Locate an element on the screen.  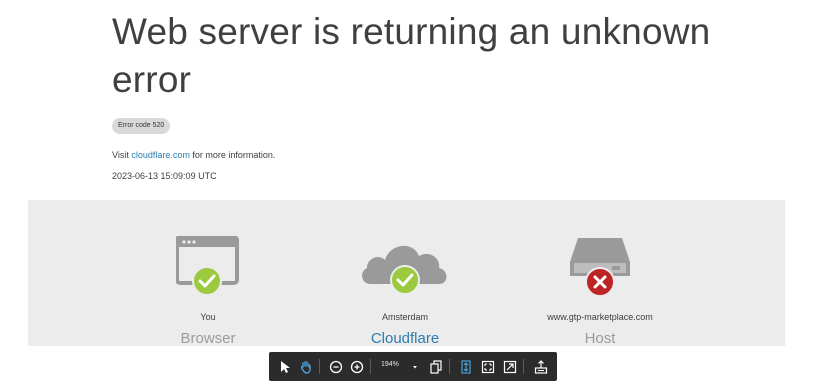
chevron-down-icon is located at coordinates (414, 366).